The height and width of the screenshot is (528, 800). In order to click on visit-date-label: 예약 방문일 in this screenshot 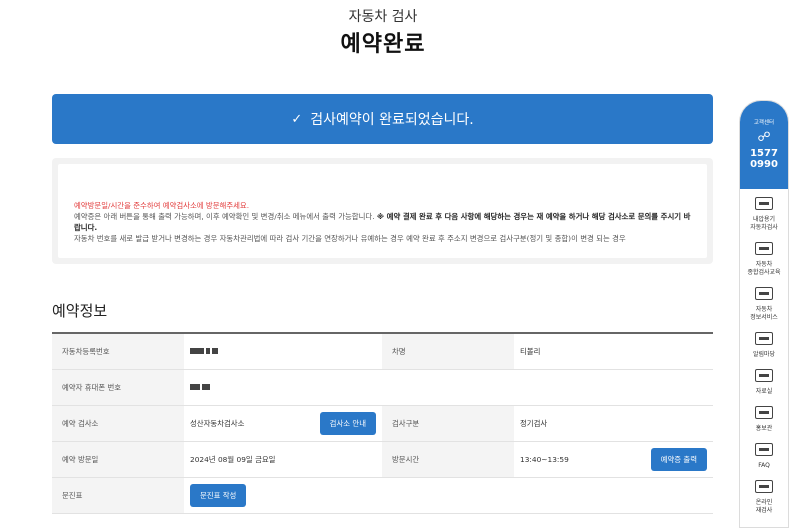, I will do `click(118, 459)`.